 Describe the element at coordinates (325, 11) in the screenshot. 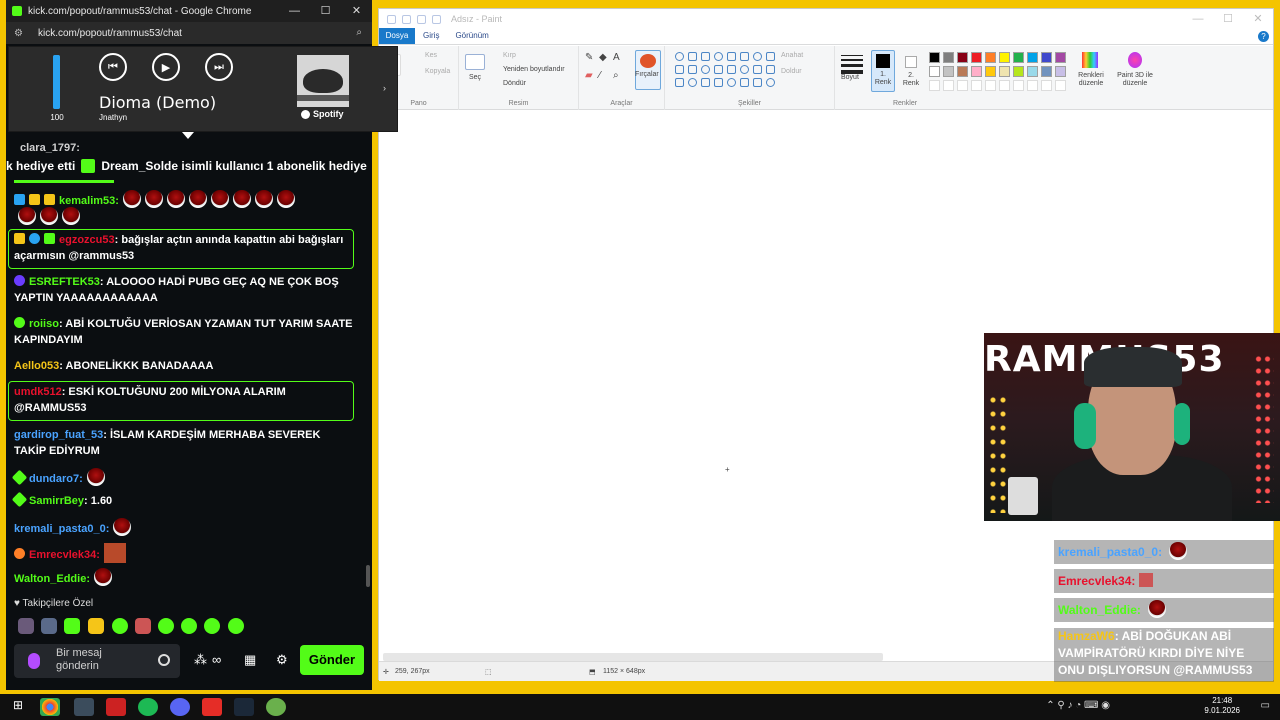

I see `maximize-button: ☐` at that location.